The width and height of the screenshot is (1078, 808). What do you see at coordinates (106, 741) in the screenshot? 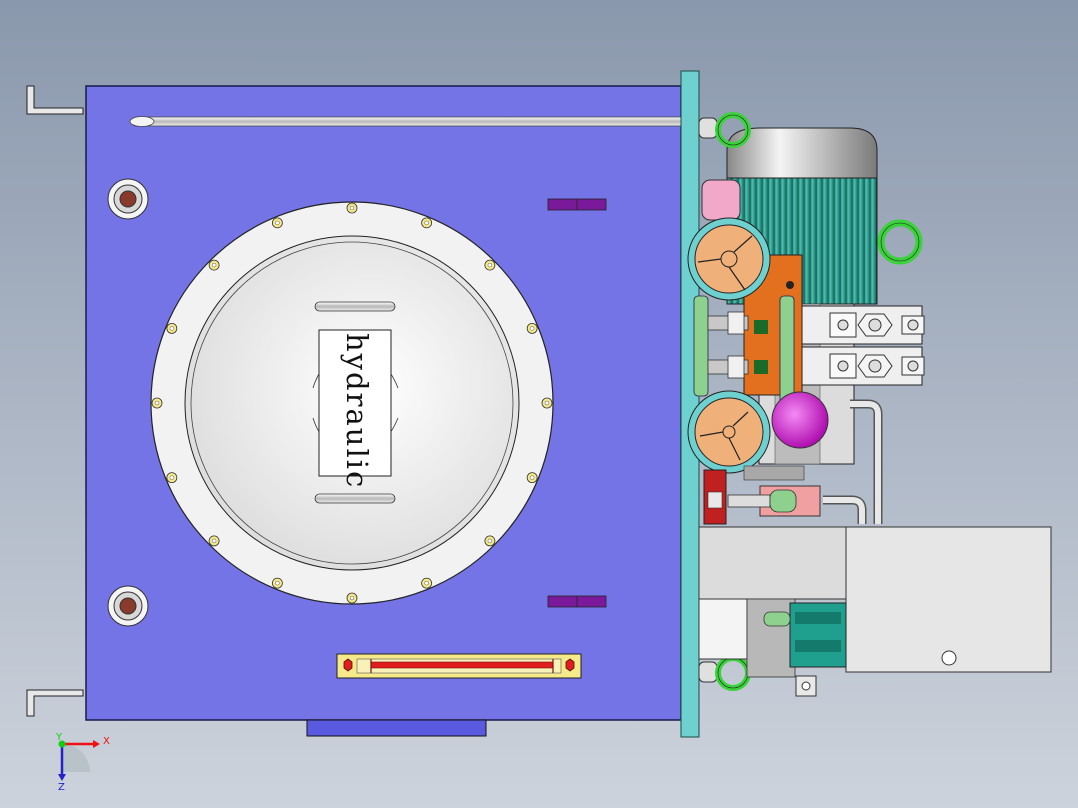
I see `x-axis-label: X` at bounding box center [106, 741].